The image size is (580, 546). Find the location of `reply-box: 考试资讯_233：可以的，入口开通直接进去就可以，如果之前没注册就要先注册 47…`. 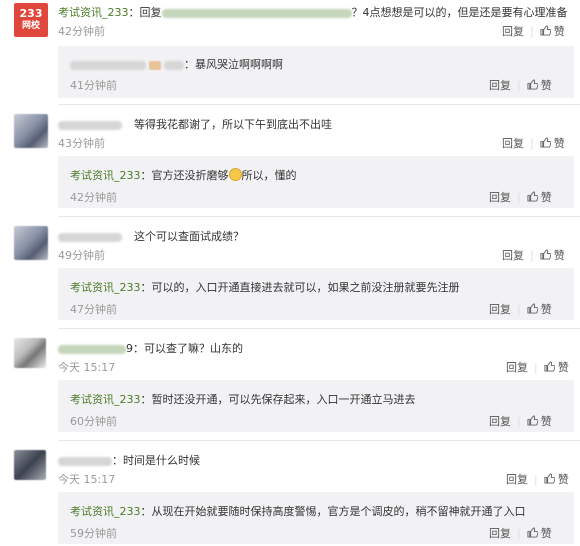

reply-box: 考试资讯_233：可以的，入口开通直接进去就可以，如果之前没注册就要先注册 47… is located at coordinates (316, 294).